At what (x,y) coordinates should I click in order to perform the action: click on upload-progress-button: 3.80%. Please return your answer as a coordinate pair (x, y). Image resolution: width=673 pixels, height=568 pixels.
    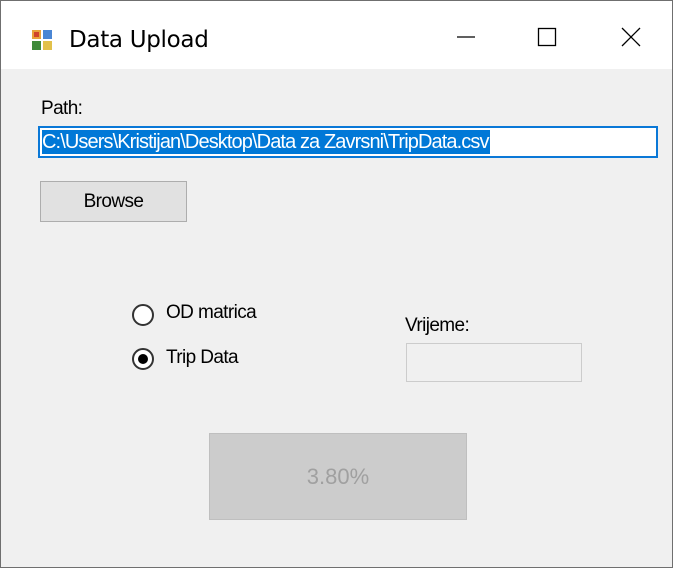
    Looking at the image, I should click on (338, 476).